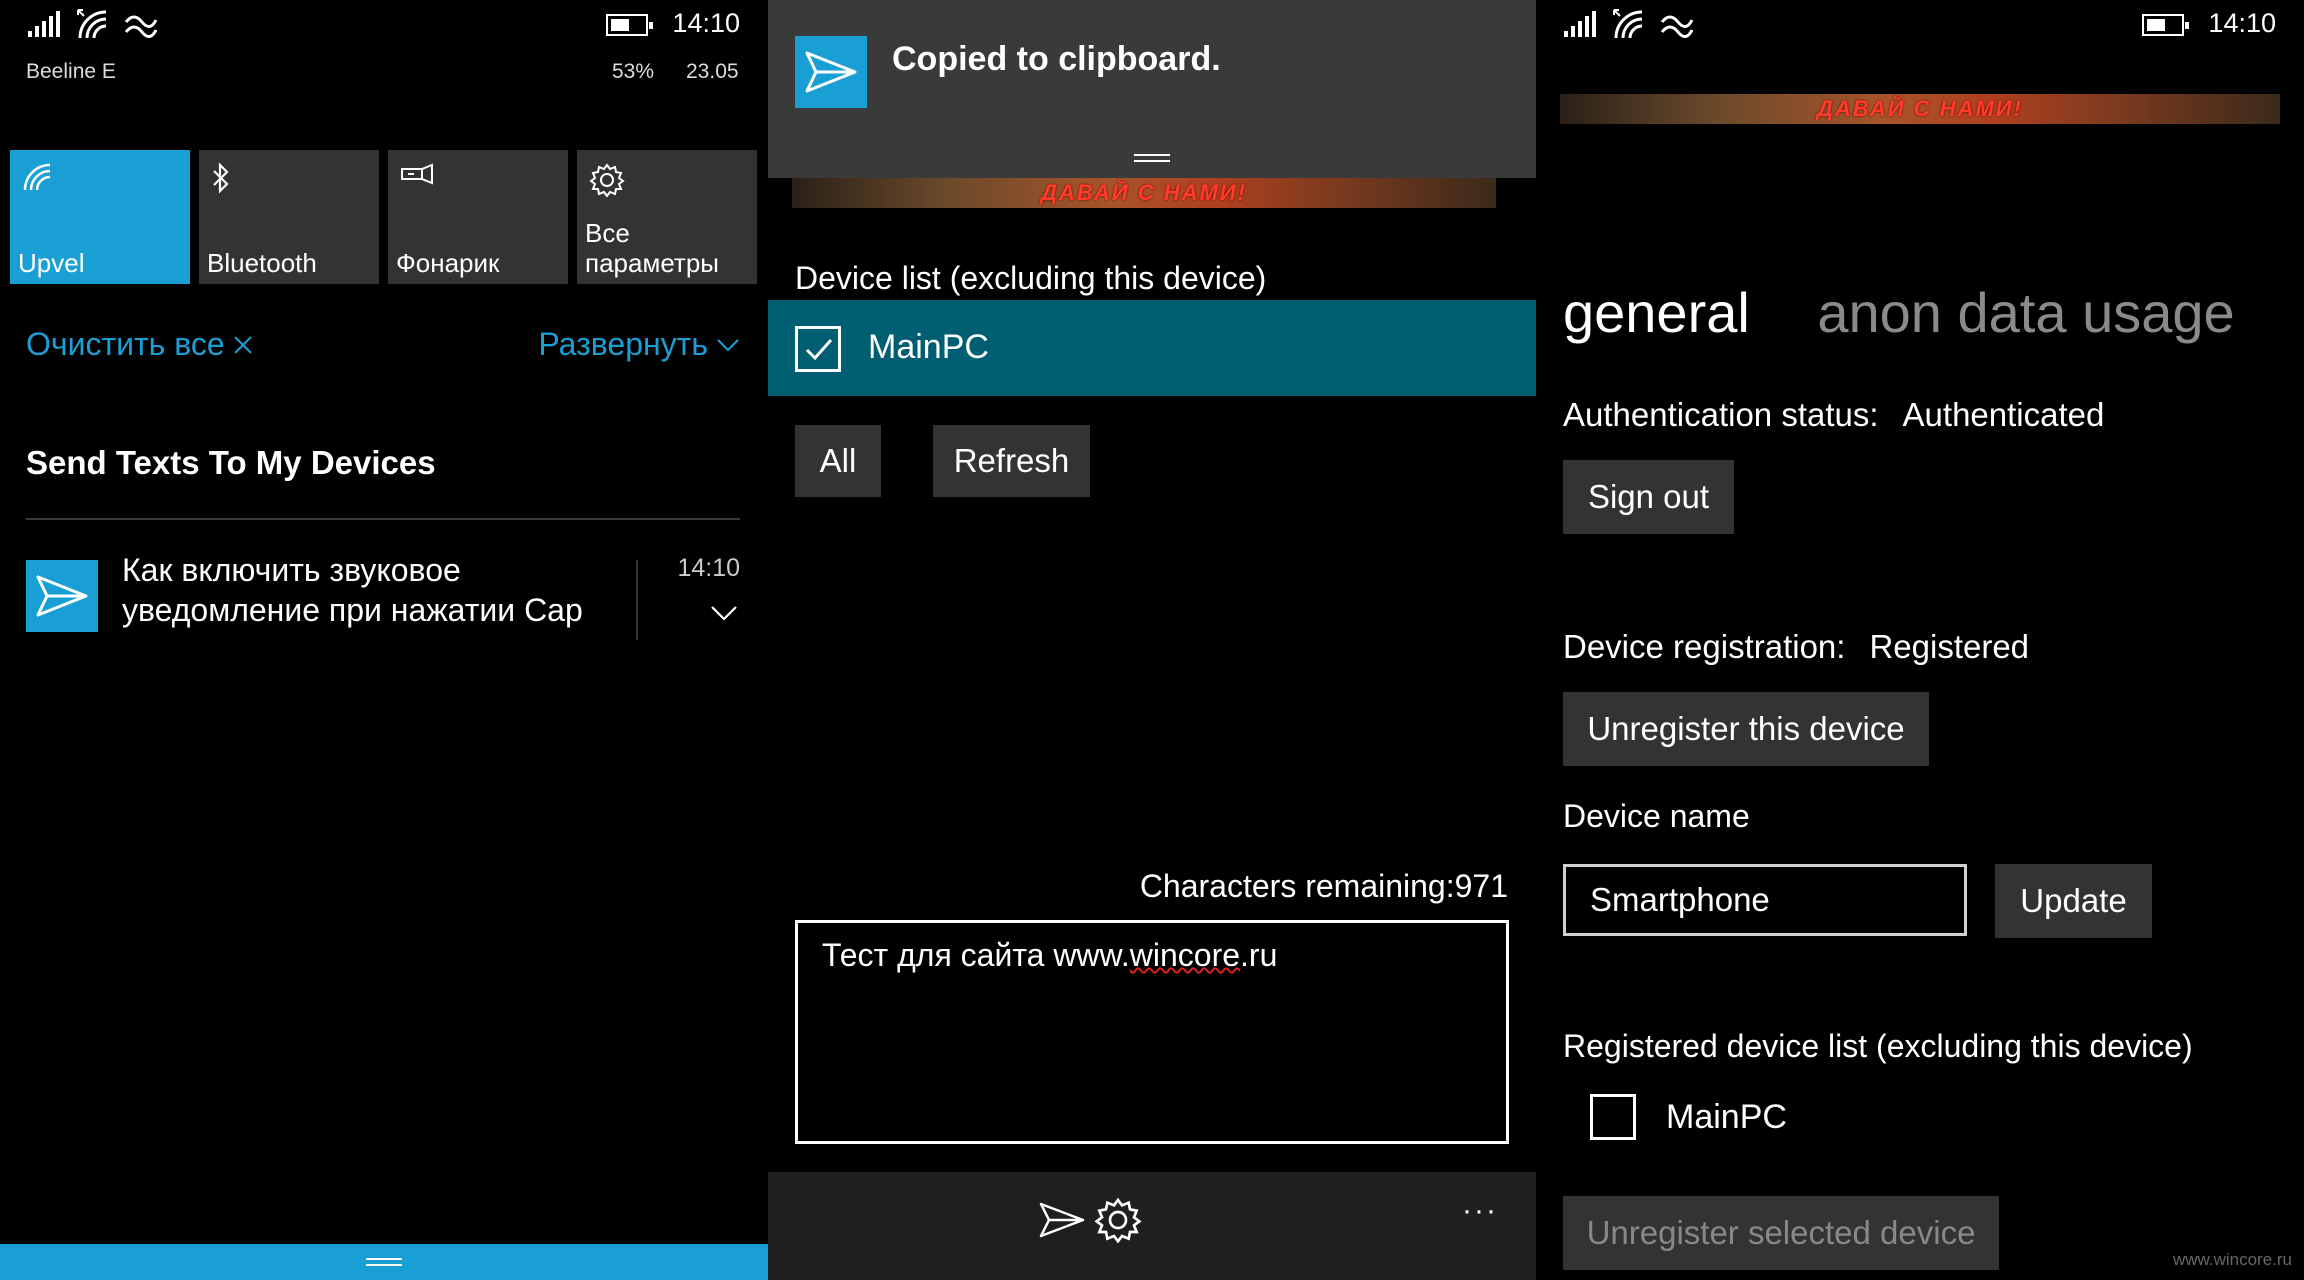 The width and height of the screenshot is (2304, 1280). What do you see at coordinates (1056, 59) in the screenshot?
I see `toast-message: Copied to clipboard.` at bounding box center [1056, 59].